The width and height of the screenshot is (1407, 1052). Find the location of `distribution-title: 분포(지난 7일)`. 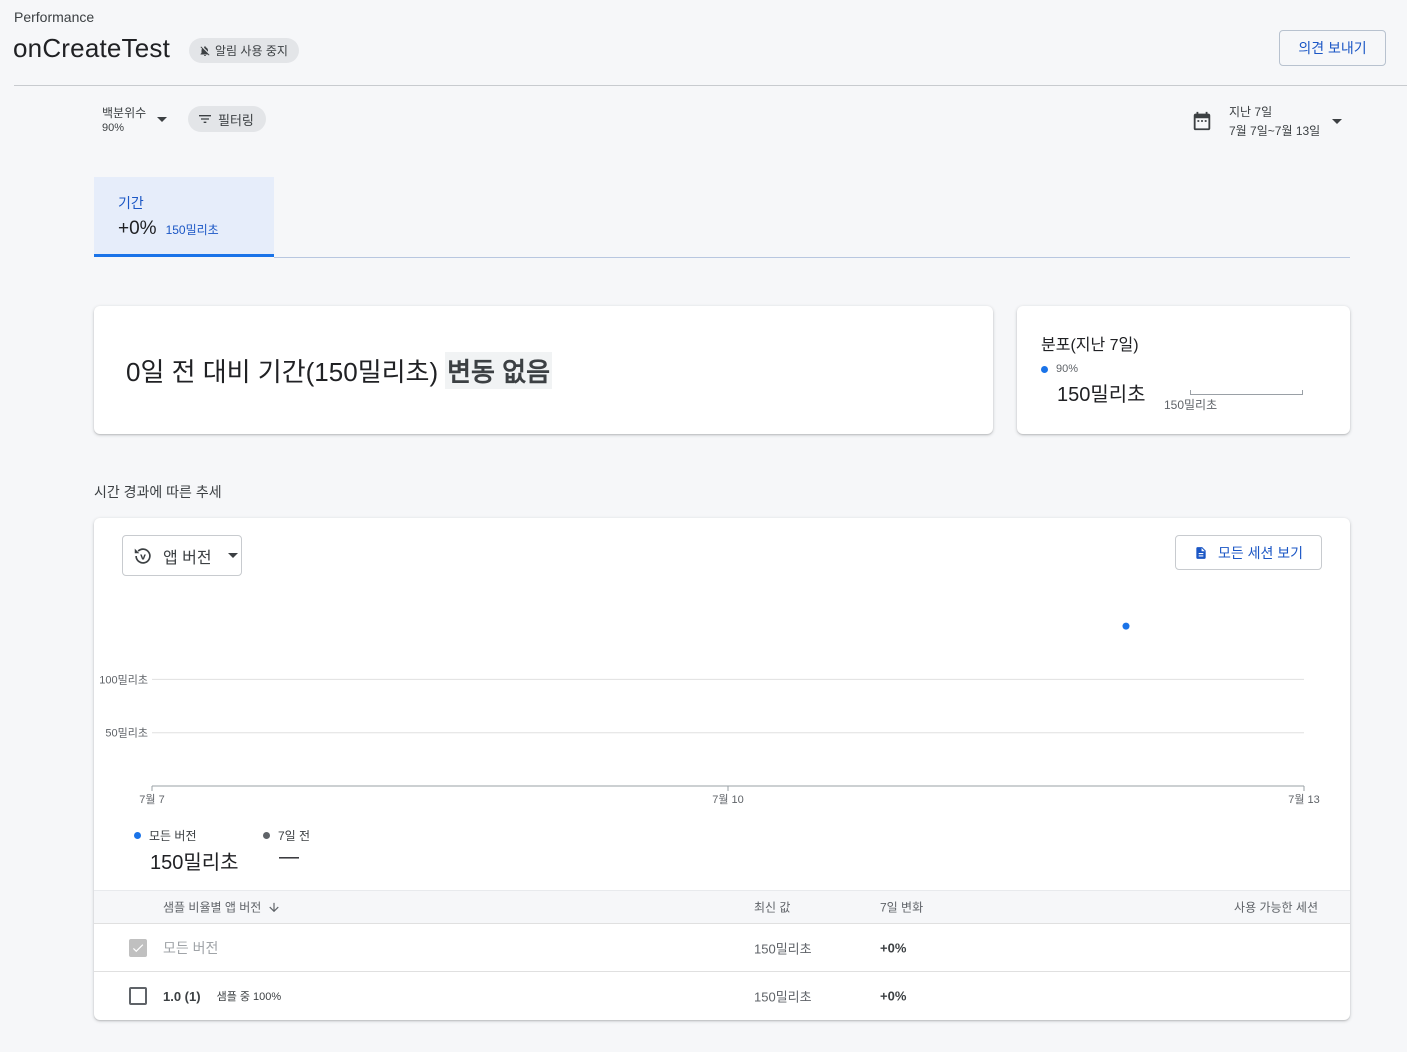

distribution-title: 분포(지난 7일) is located at coordinates (1090, 345).